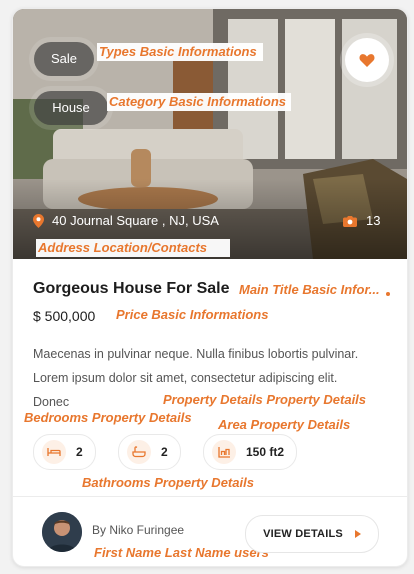 The height and width of the screenshot is (574, 414). I want to click on favorite-button, so click(367, 60).